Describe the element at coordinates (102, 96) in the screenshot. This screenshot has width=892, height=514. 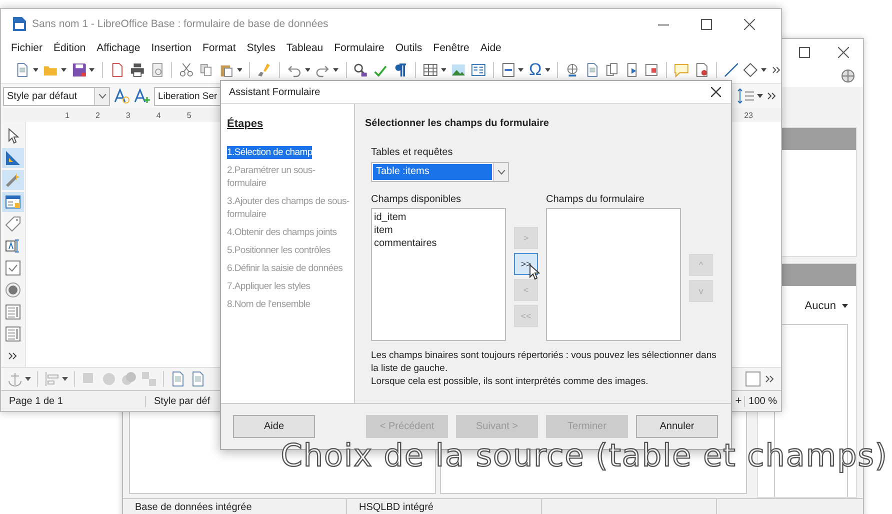
I see `chevron-down-icon` at that location.